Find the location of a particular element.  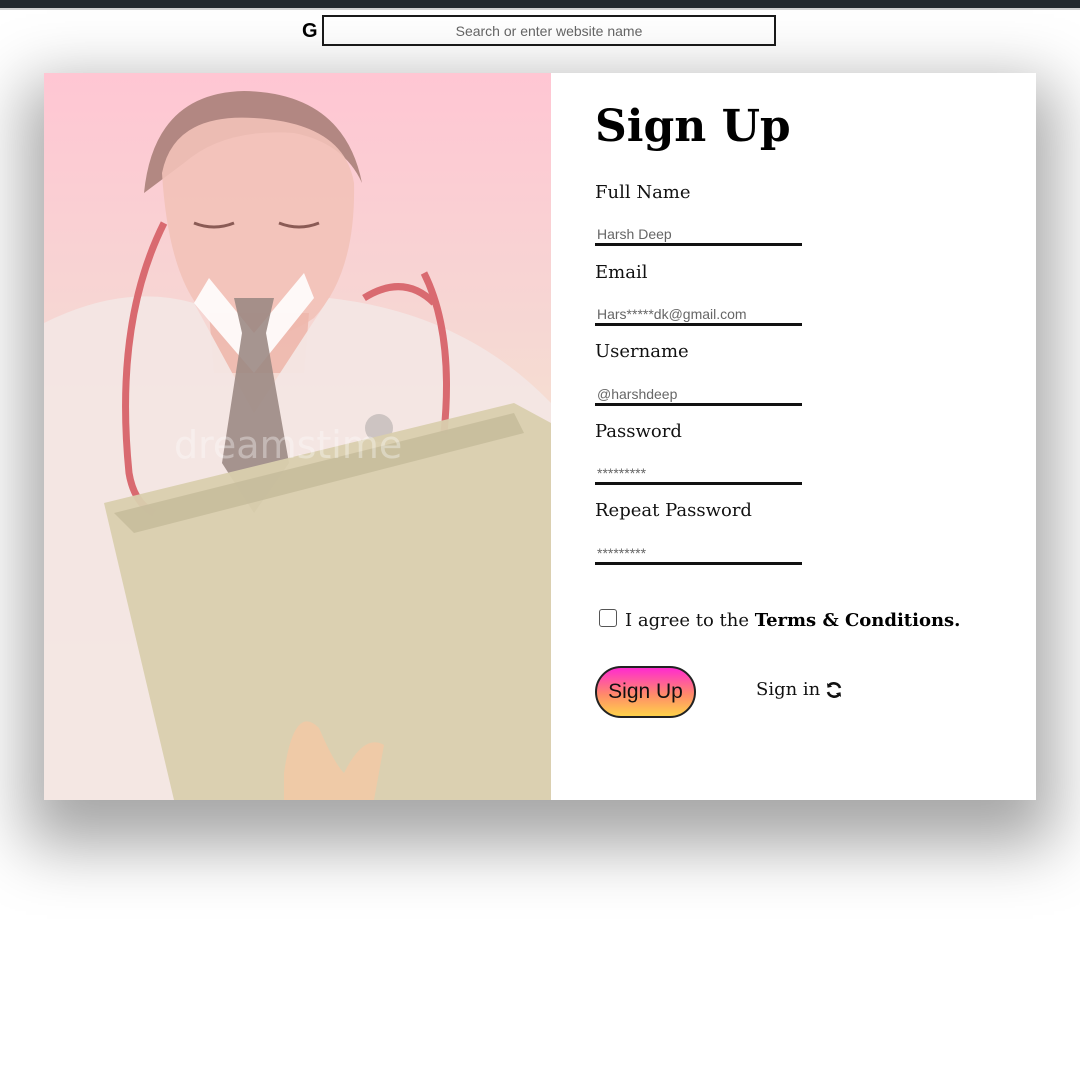

terms-agreement: I agree to the Terms & Conditions. is located at coordinates (779, 618).